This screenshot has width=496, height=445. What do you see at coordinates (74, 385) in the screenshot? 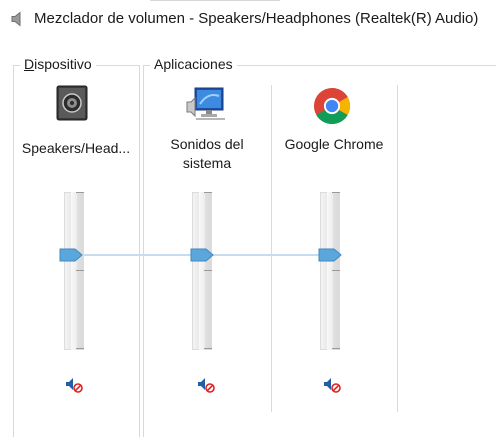
I see `mute-button-speakers` at bounding box center [74, 385].